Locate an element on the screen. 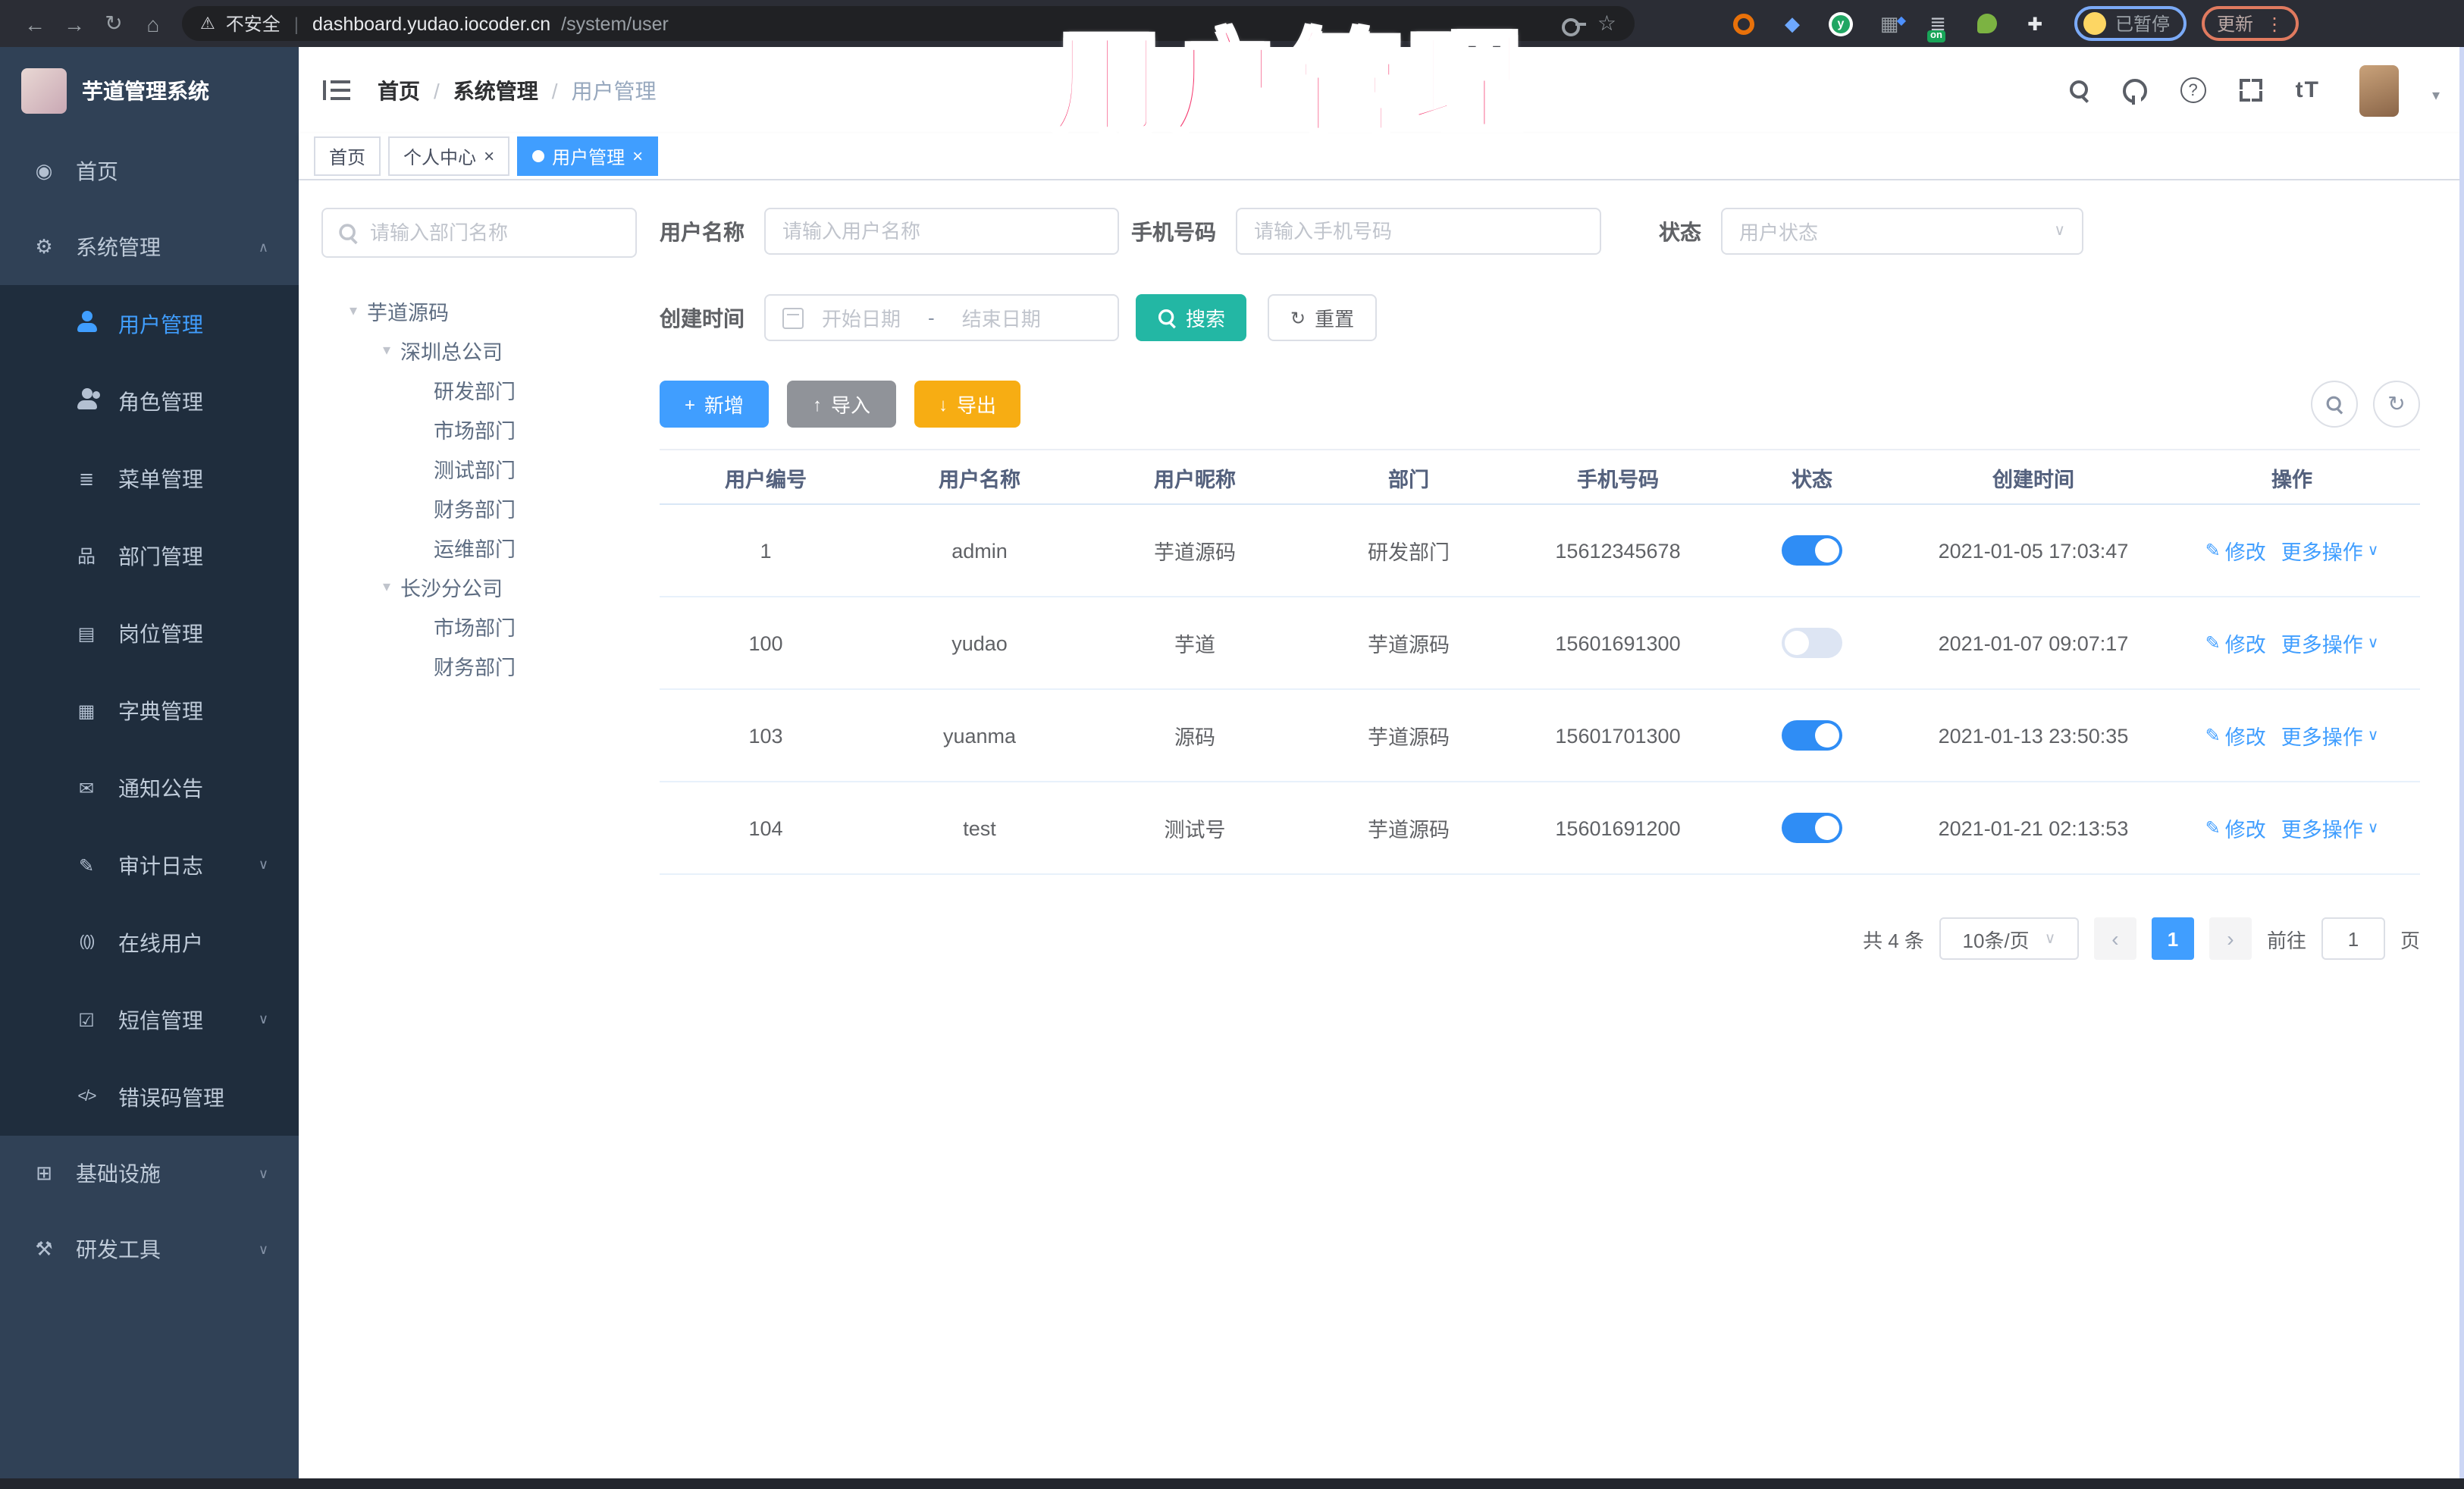 This screenshot has width=2464, height=1489. password-key-icon is located at coordinates (1575, 26).